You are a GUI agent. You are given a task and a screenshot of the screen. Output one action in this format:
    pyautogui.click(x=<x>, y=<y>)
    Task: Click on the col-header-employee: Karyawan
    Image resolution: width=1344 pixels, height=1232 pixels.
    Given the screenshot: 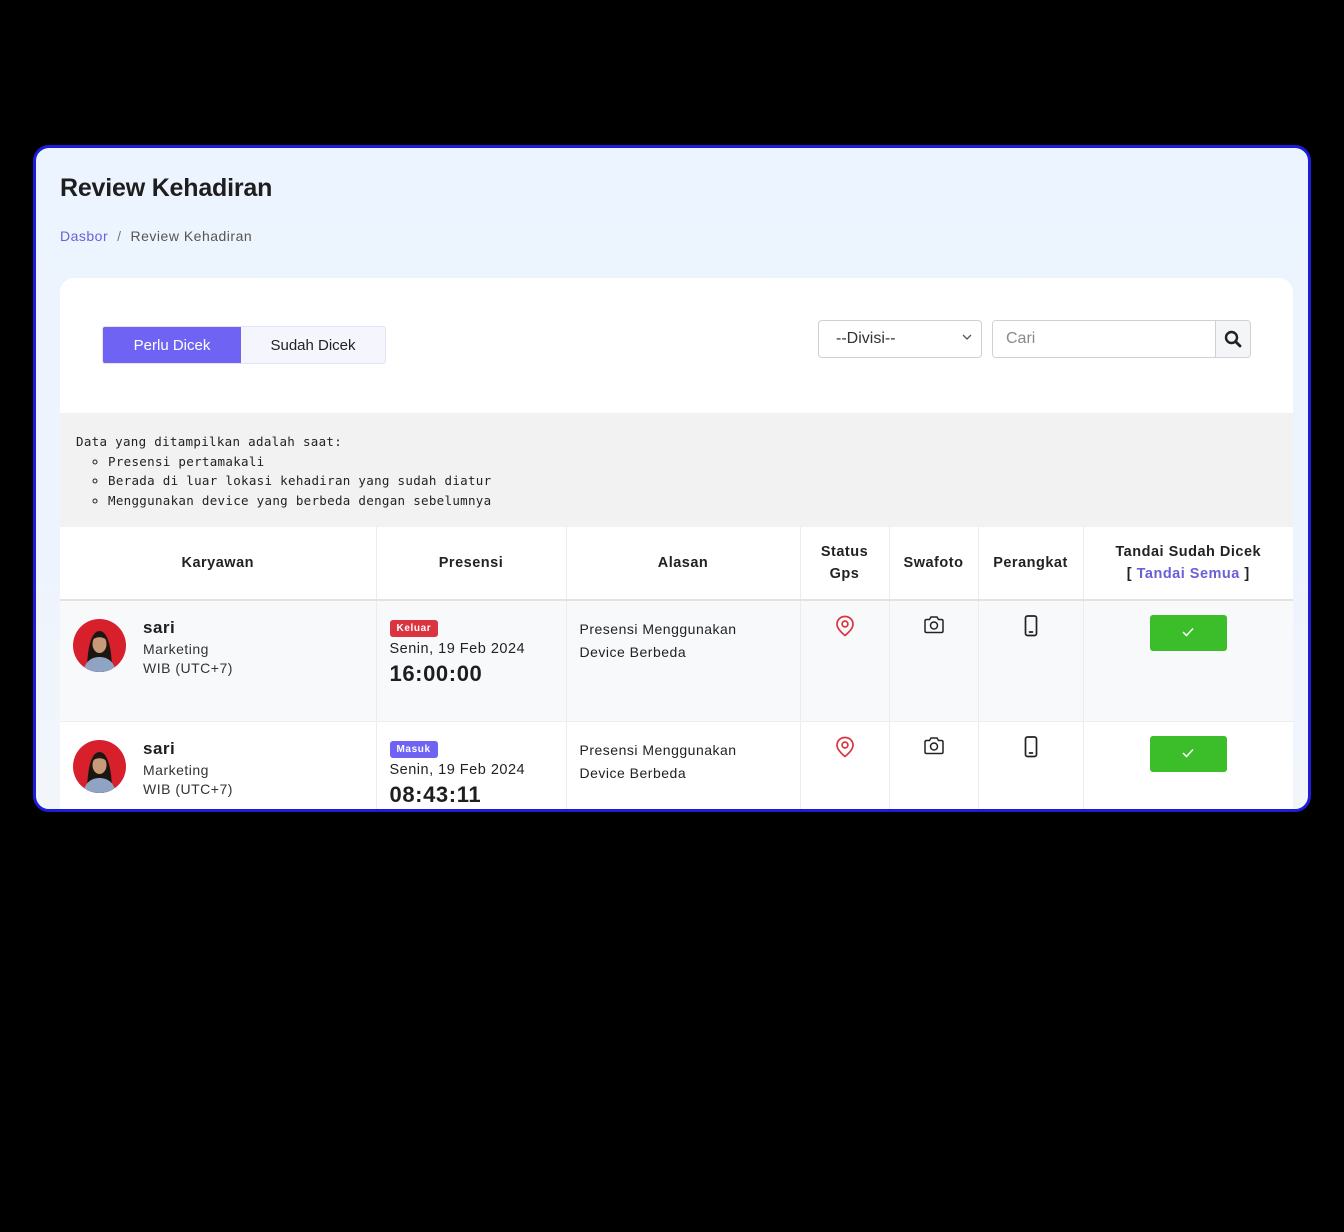 What is the action you would take?
    pyautogui.click(x=218, y=564)
    